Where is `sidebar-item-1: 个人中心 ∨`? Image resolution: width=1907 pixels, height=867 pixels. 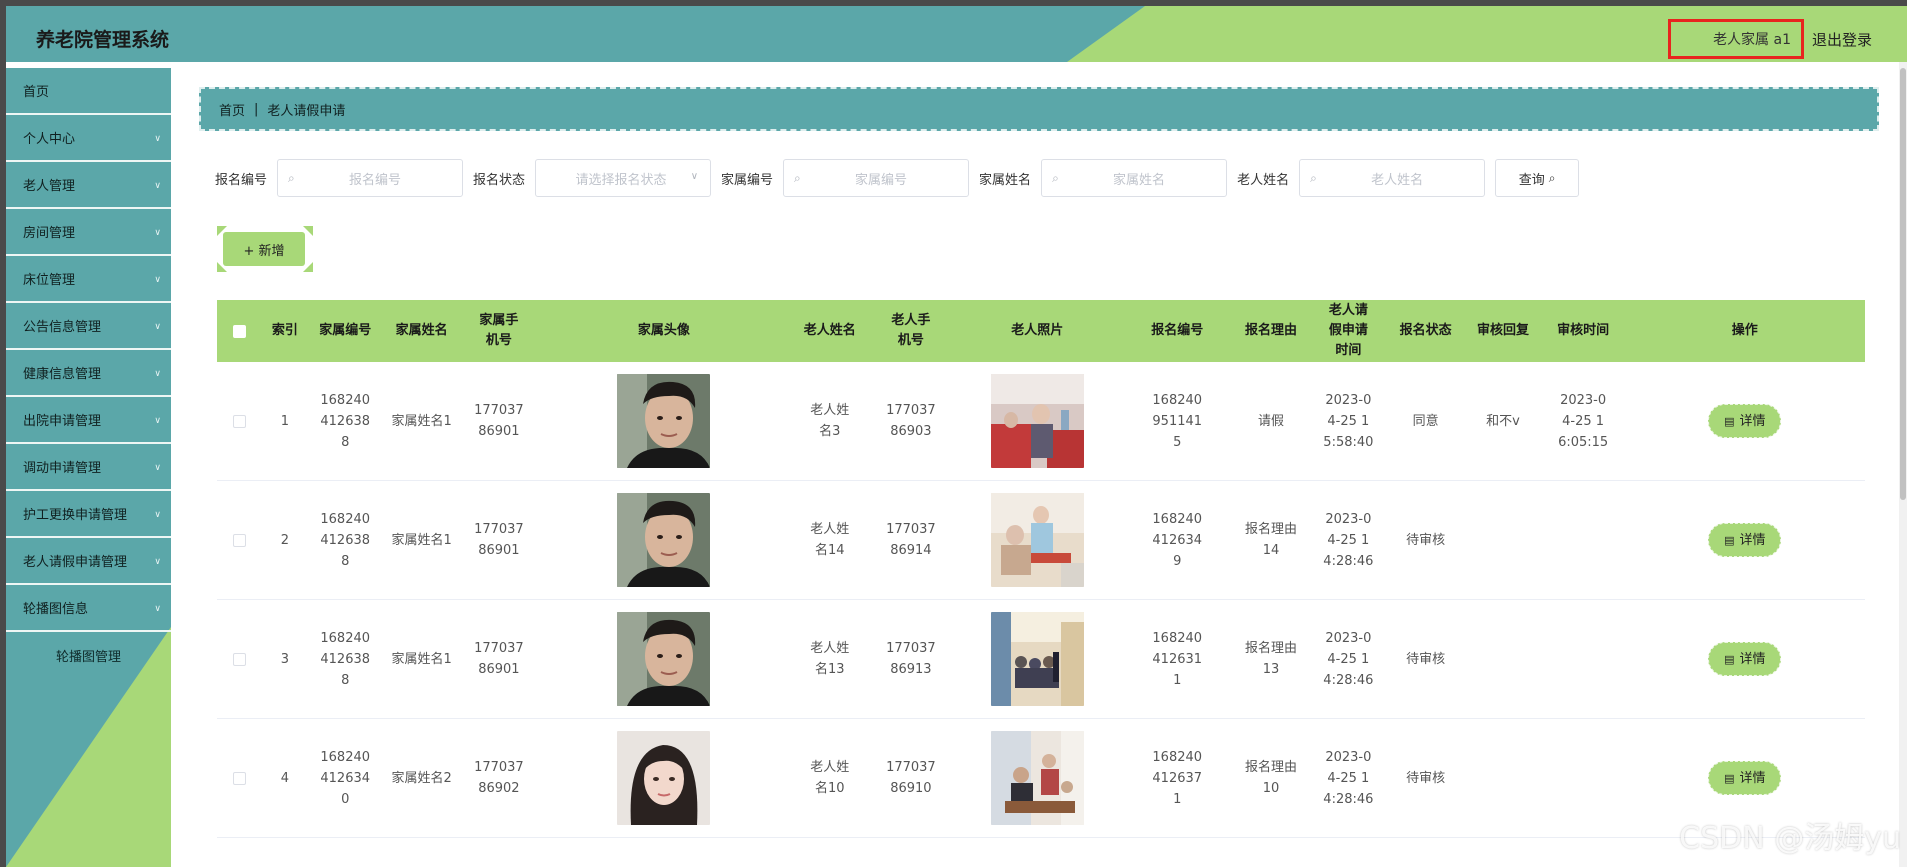 sidebar-item-1: 个人中心 ∨ is located at coordinates (88, 138).